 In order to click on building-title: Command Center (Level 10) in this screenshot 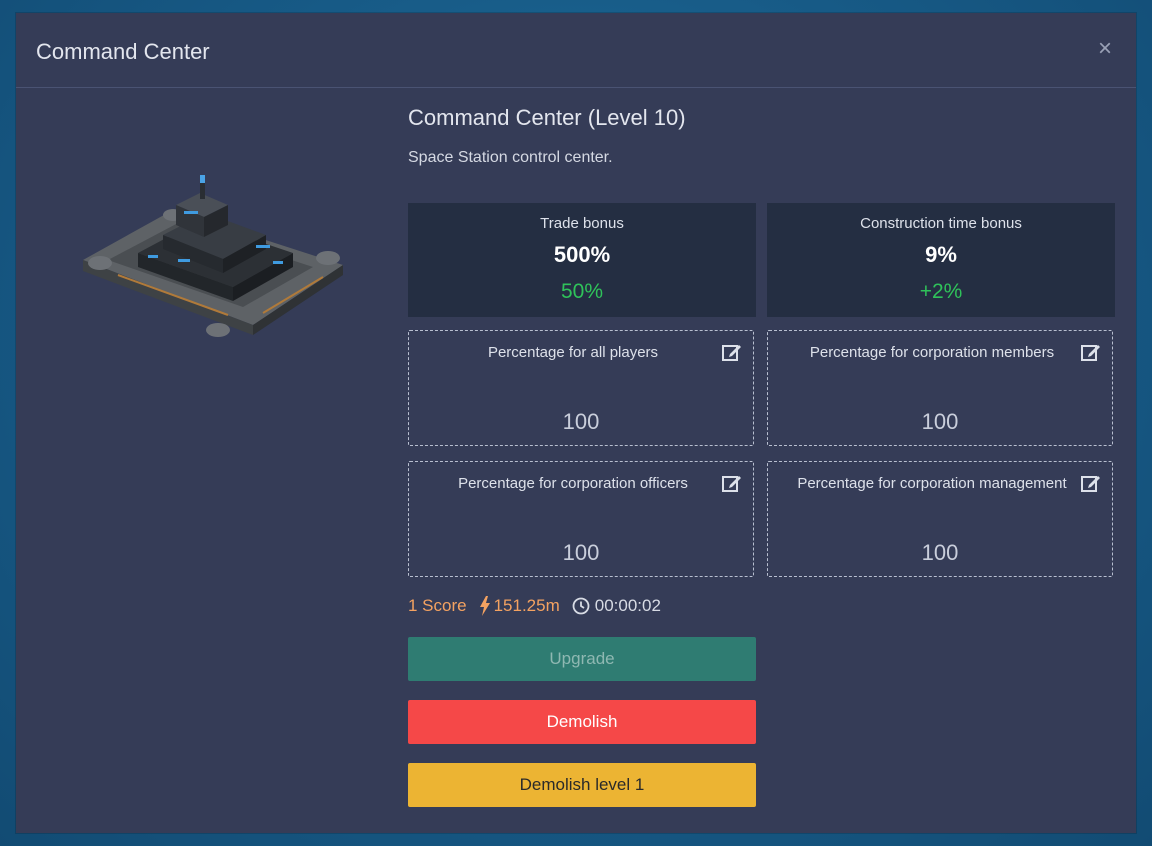, I will do `click(547, 117)`.